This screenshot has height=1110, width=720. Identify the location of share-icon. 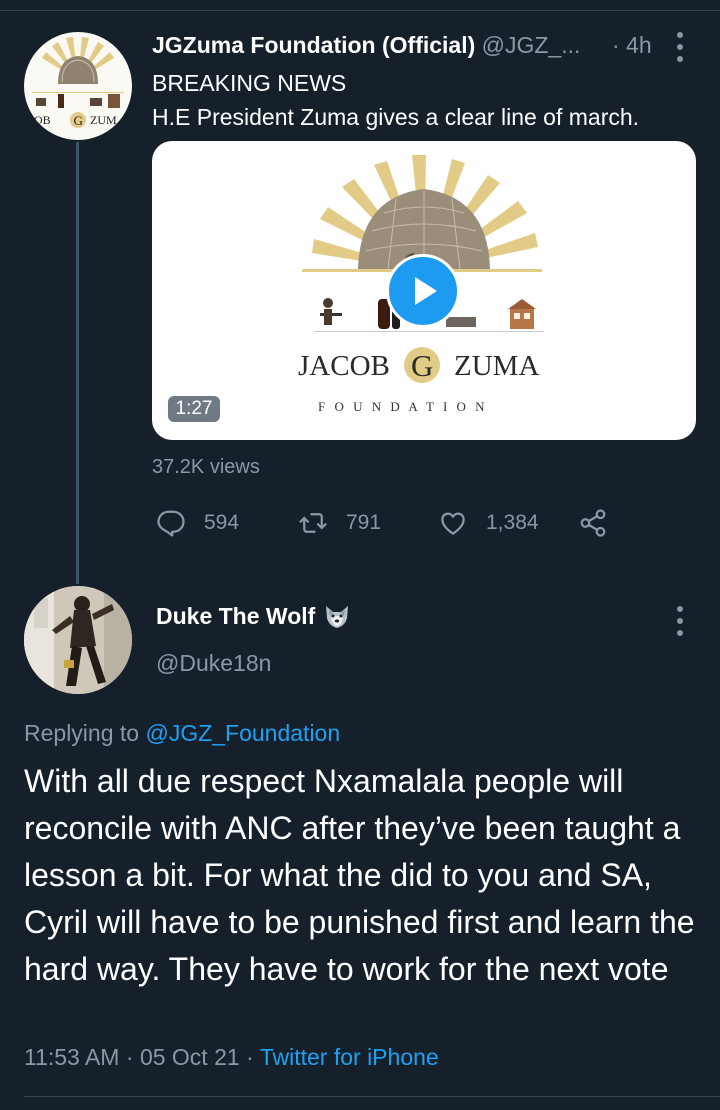
(593, 523).